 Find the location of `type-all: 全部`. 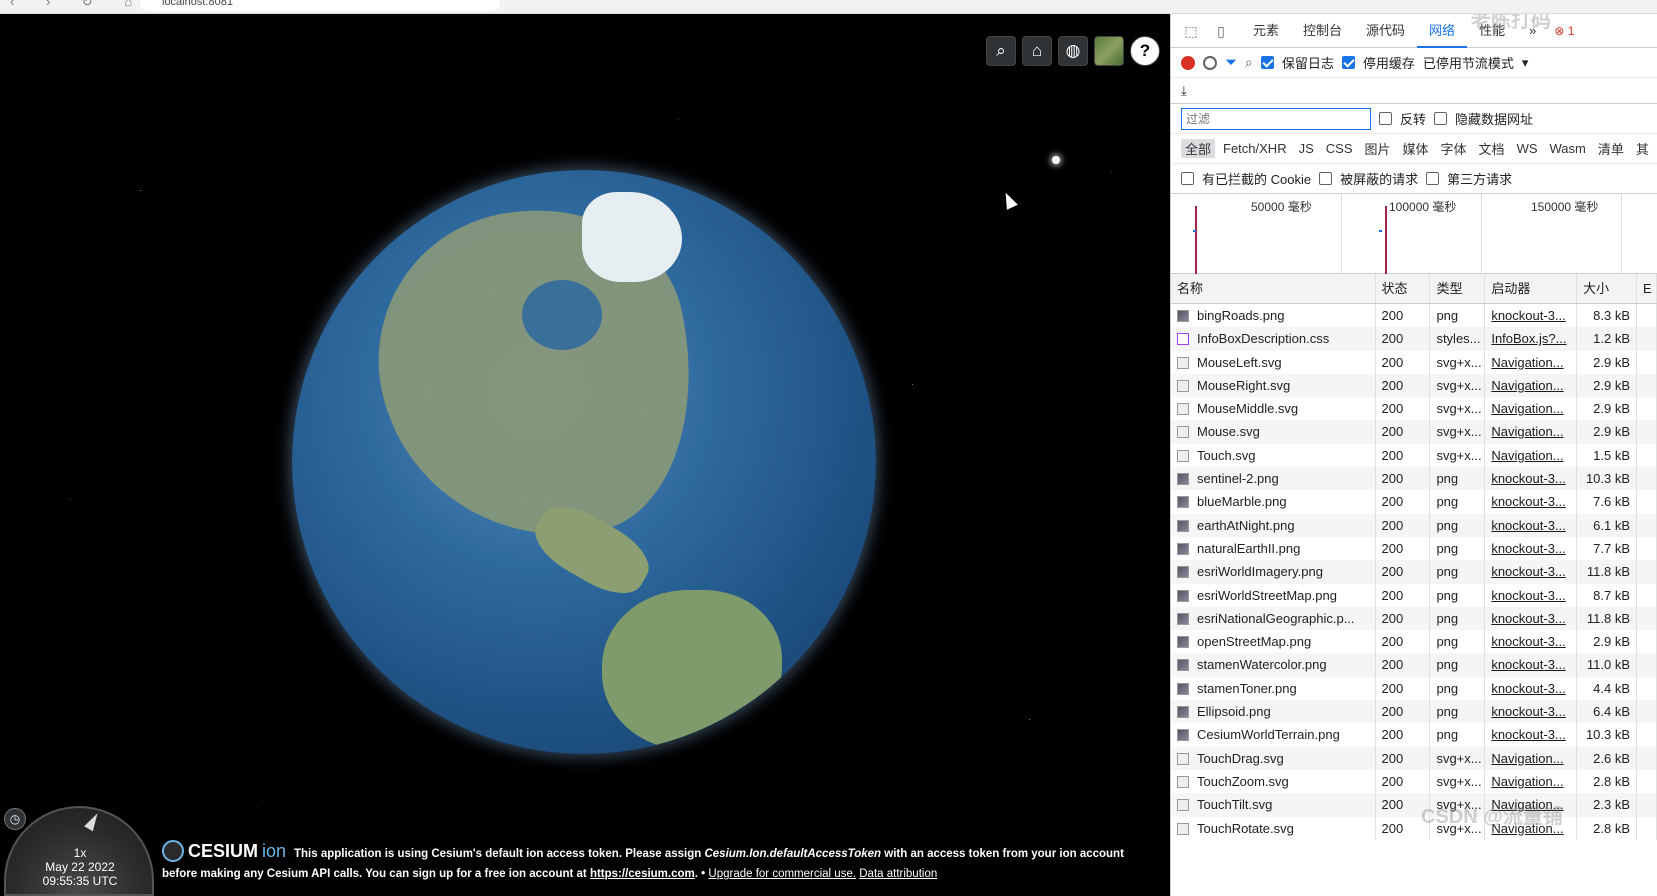

type-all: 全部 is located at coordinates (1198, 148).